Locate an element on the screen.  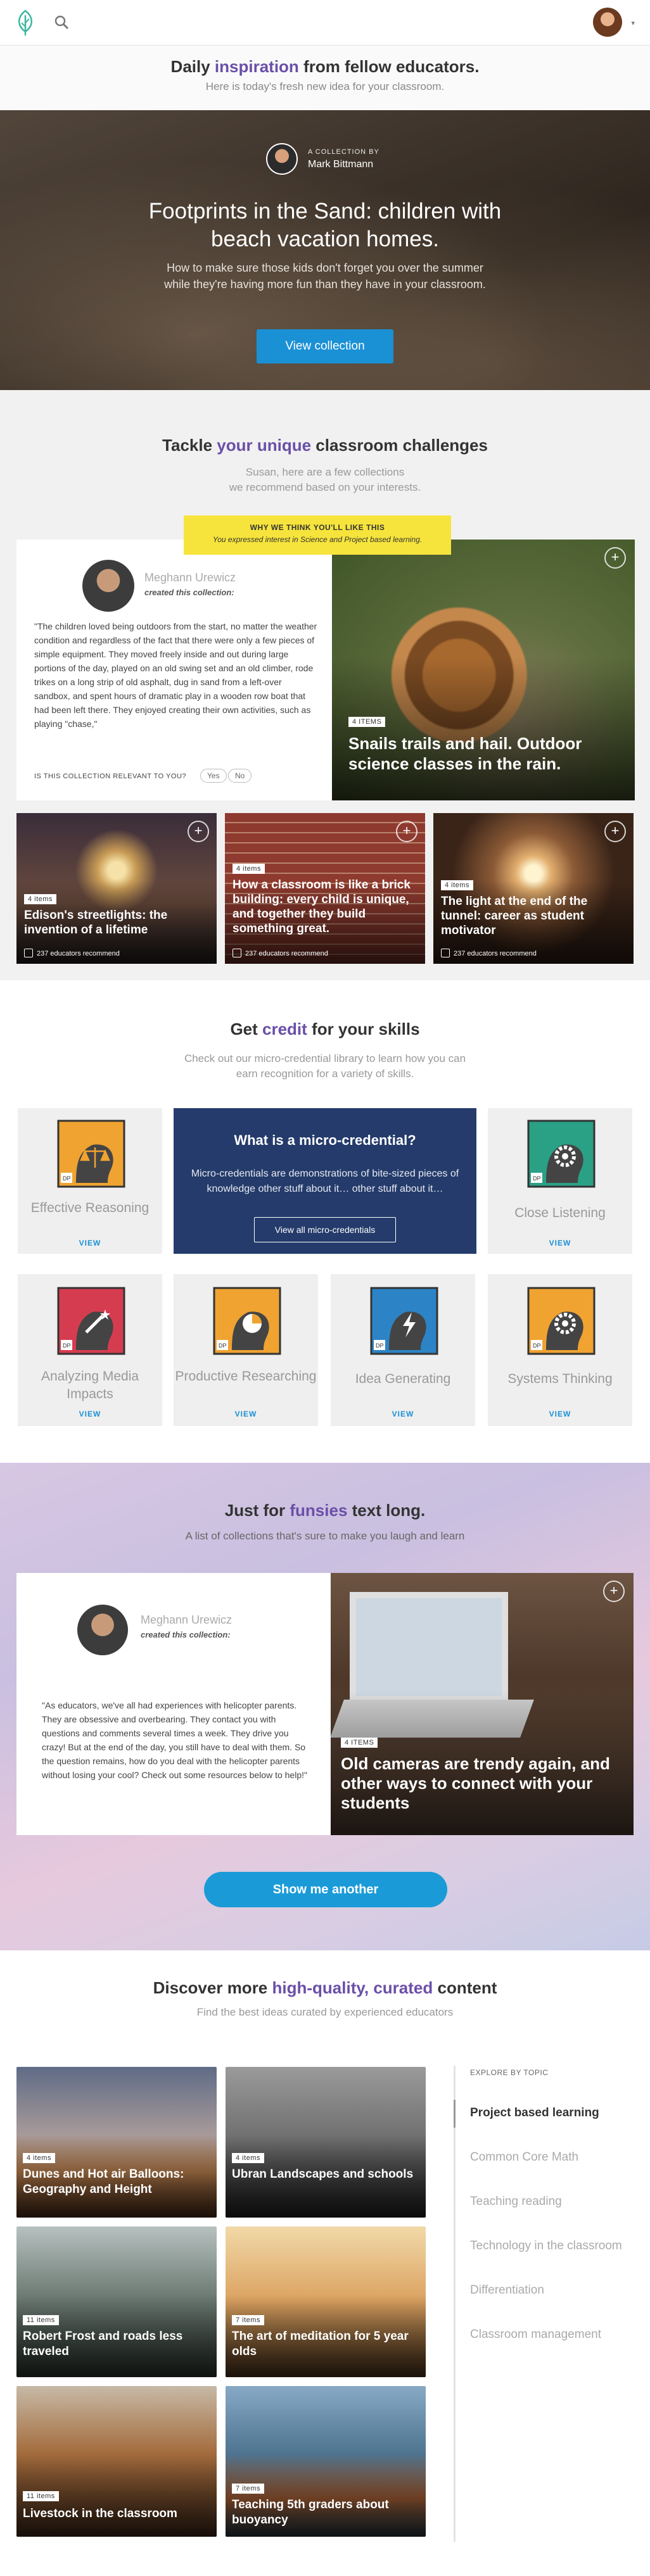
discover-card: 11 items Livestock in the classroom is located at coordinates (116, 2461).